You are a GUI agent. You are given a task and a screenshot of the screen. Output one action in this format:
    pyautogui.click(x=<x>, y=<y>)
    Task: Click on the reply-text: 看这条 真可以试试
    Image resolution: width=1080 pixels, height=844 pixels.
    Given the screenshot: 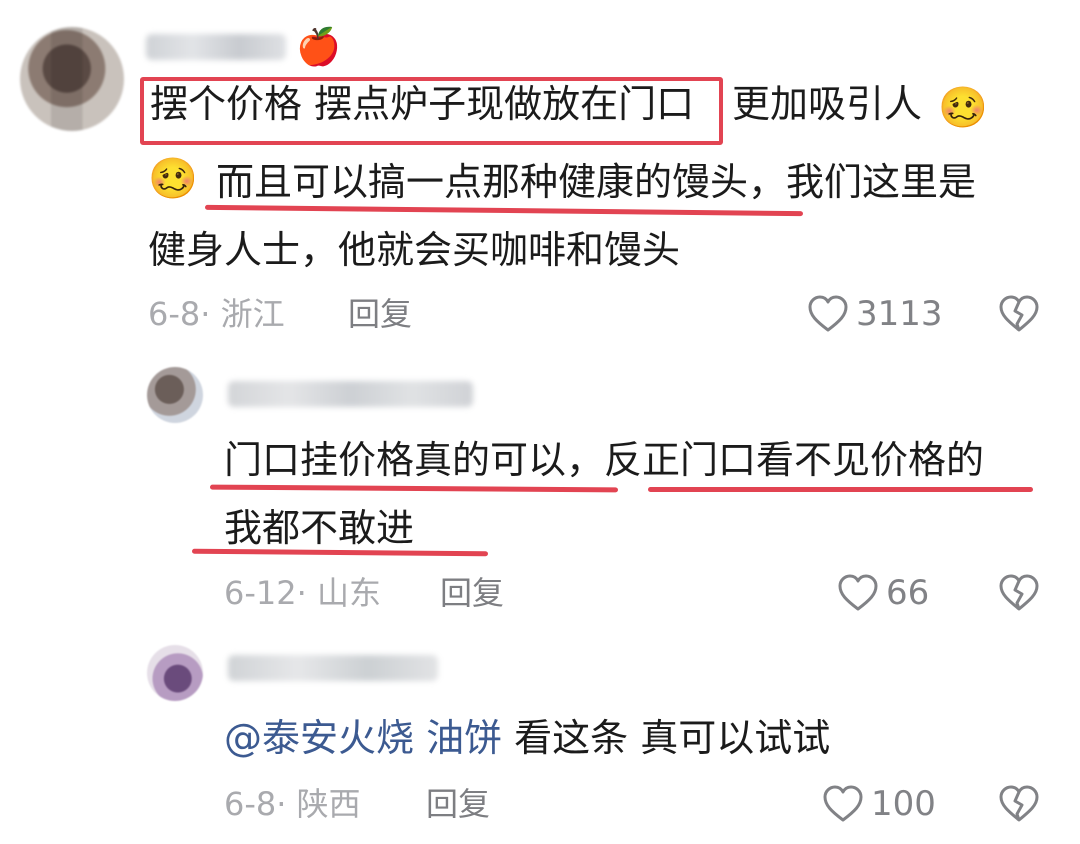 What is the action you would take?
    pyautogui.click(x=666, y=738)
    